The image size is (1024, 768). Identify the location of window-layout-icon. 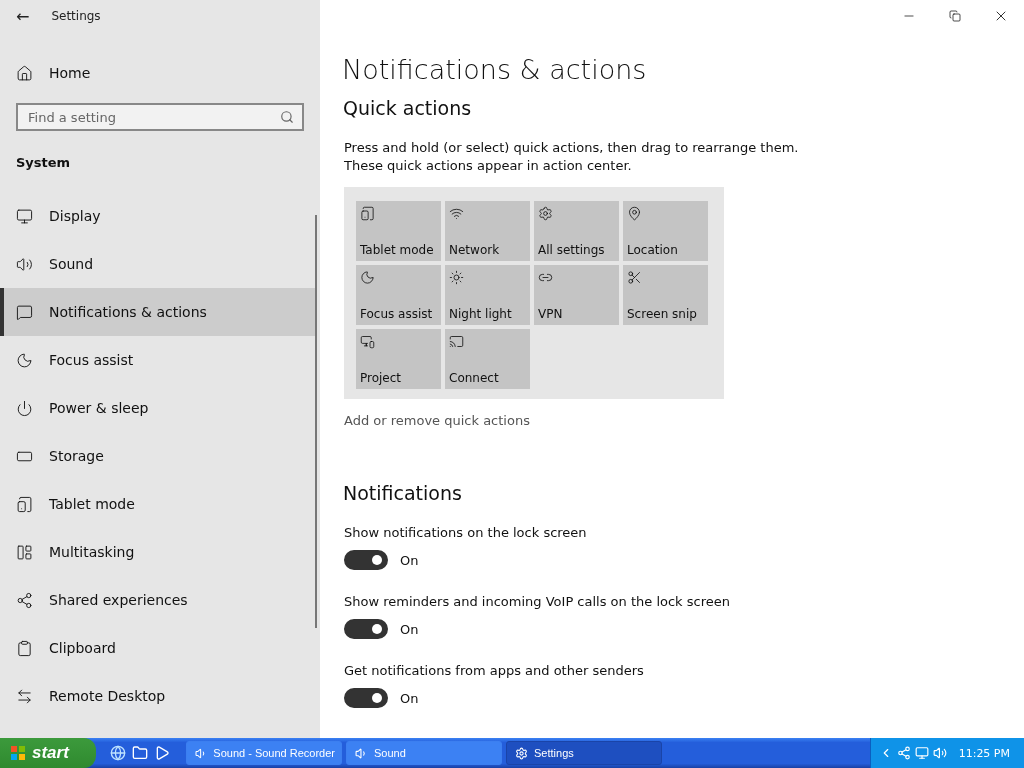
(24, 552).